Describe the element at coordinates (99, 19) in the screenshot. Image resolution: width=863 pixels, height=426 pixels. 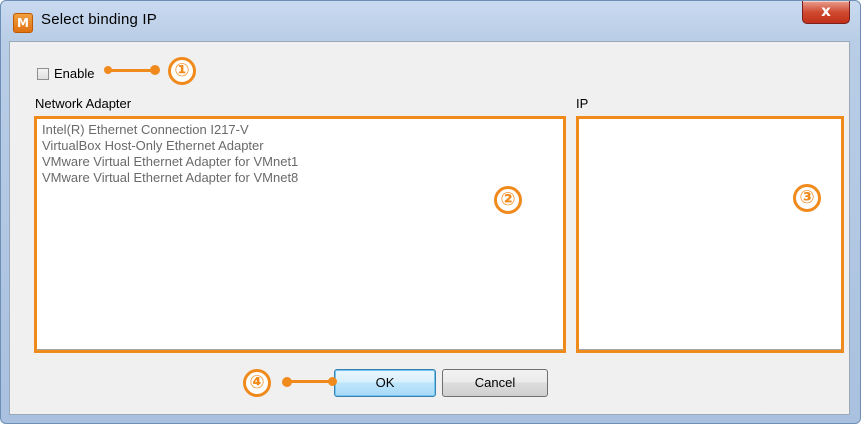
I see `dialog-title: Select binding IP` at that location.